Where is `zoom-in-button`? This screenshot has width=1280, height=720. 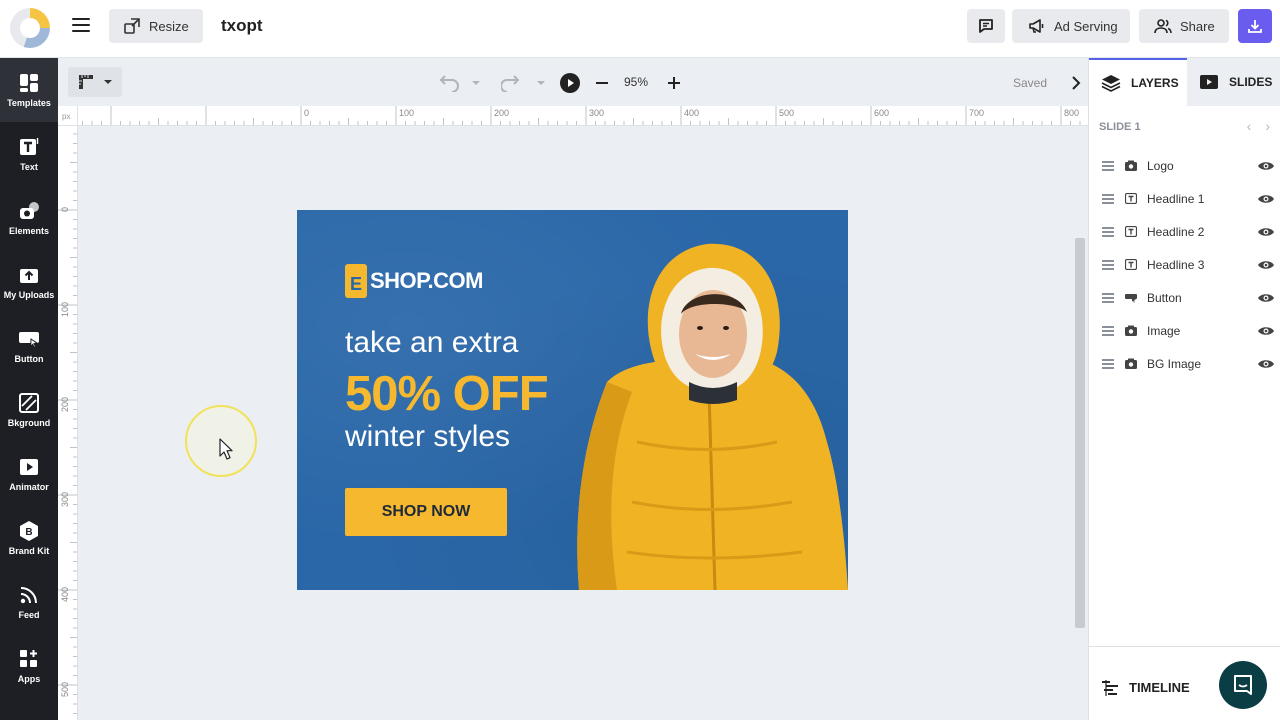
zoom-in-button is located at coordinates (674, 83).